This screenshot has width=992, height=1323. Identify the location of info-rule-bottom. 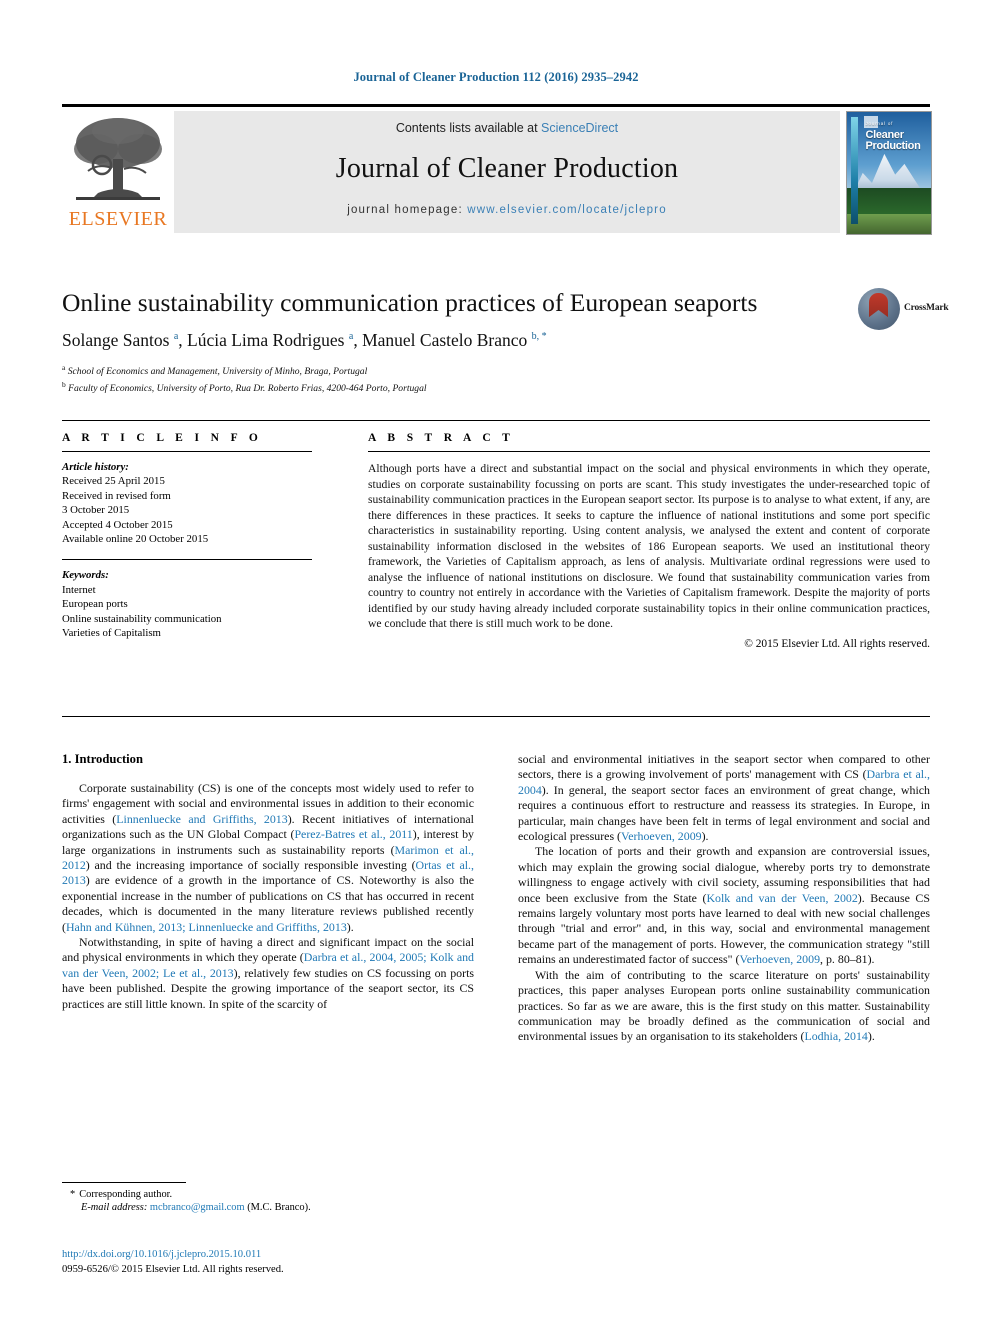
(496, 716).